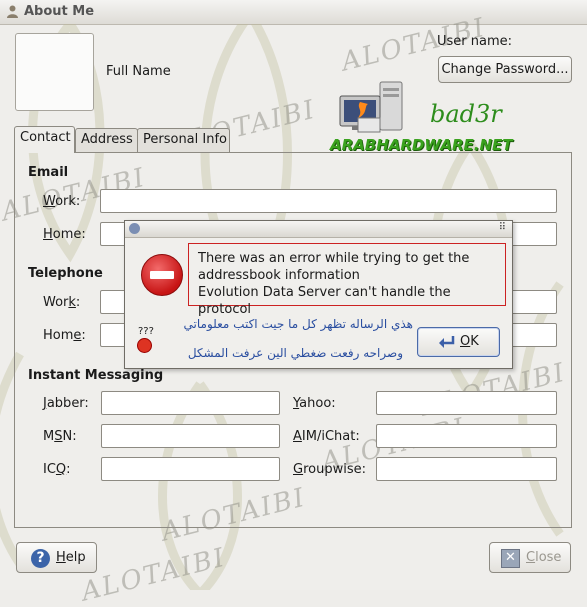  What do you see at coordinates (190, 403) in the screenshot?
I see `jabber-field` at bounding box center [190, 403].